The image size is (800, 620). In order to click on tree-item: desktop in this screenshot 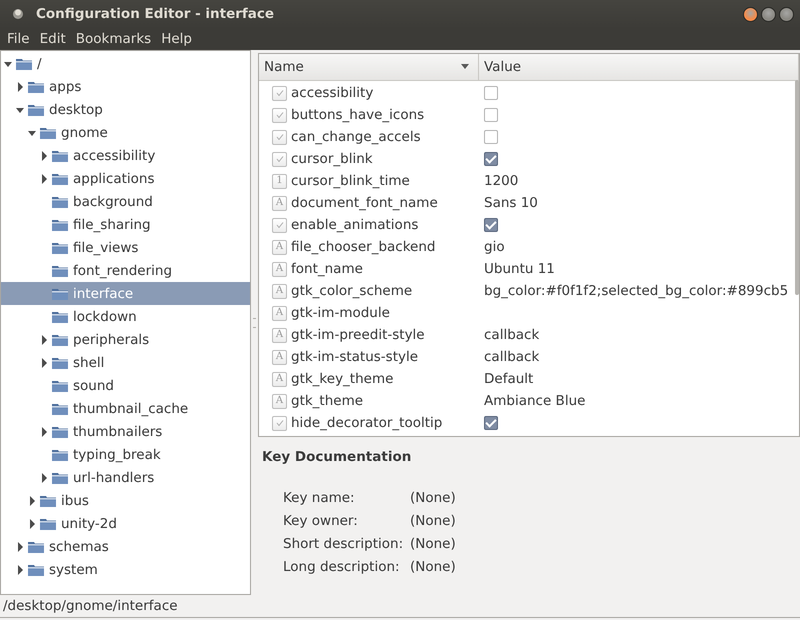, I will do `click(125, 109)`.